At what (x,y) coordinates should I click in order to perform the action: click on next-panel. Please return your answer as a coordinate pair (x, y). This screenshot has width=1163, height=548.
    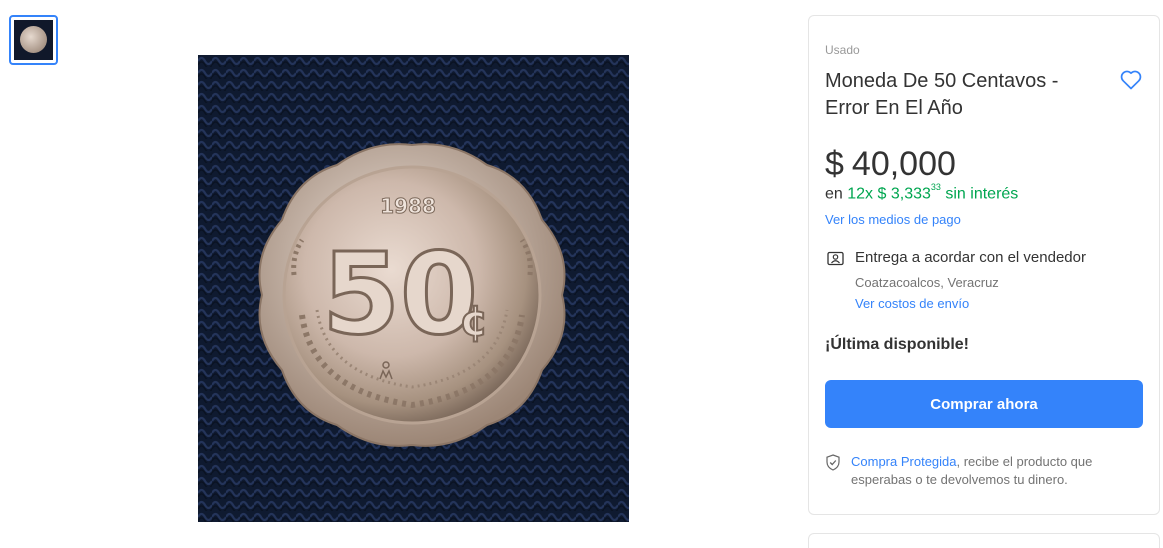
    Looking at the image, I should click on (984, 540).